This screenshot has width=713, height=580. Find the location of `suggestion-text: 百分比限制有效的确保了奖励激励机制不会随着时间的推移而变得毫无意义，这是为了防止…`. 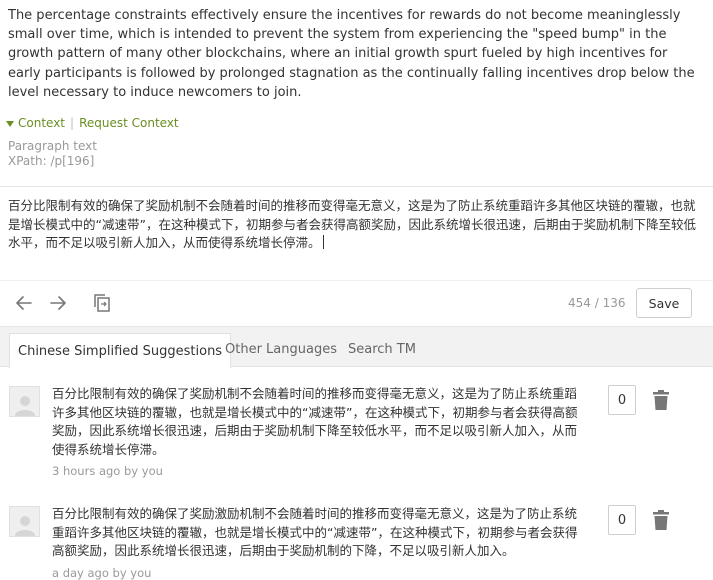

suggestion-text: 百分比限制有效的确保了奖励激励机制不会随着时间的推移而变得毫无意义，这是为了防止… is located at coordinates (319, 533).